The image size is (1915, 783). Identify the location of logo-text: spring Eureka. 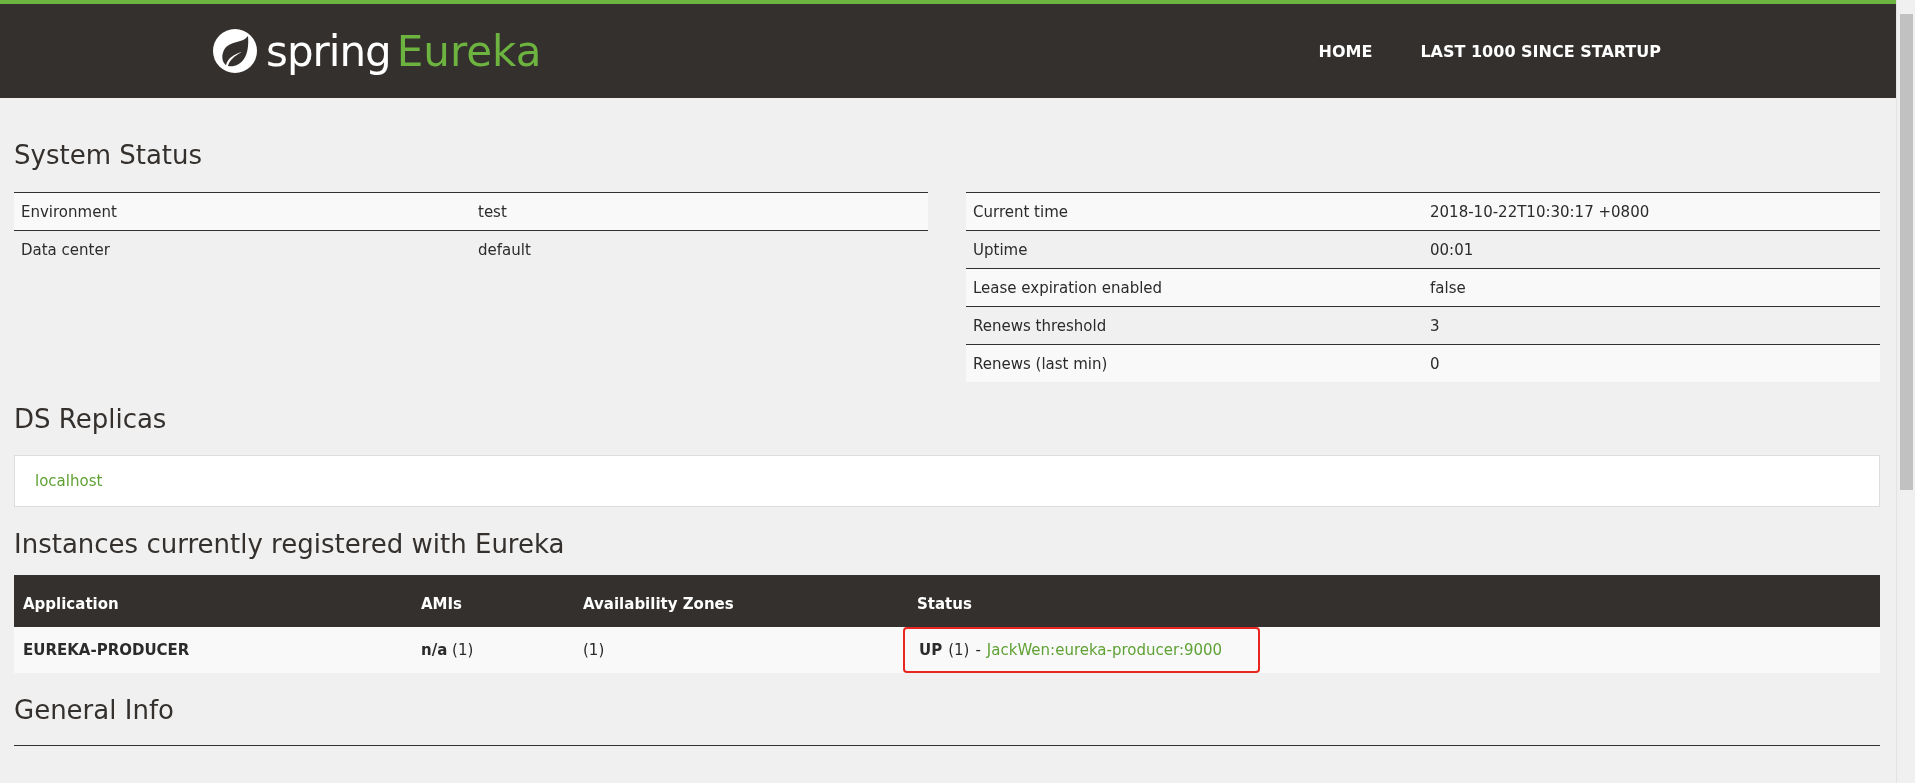
(404, 51).